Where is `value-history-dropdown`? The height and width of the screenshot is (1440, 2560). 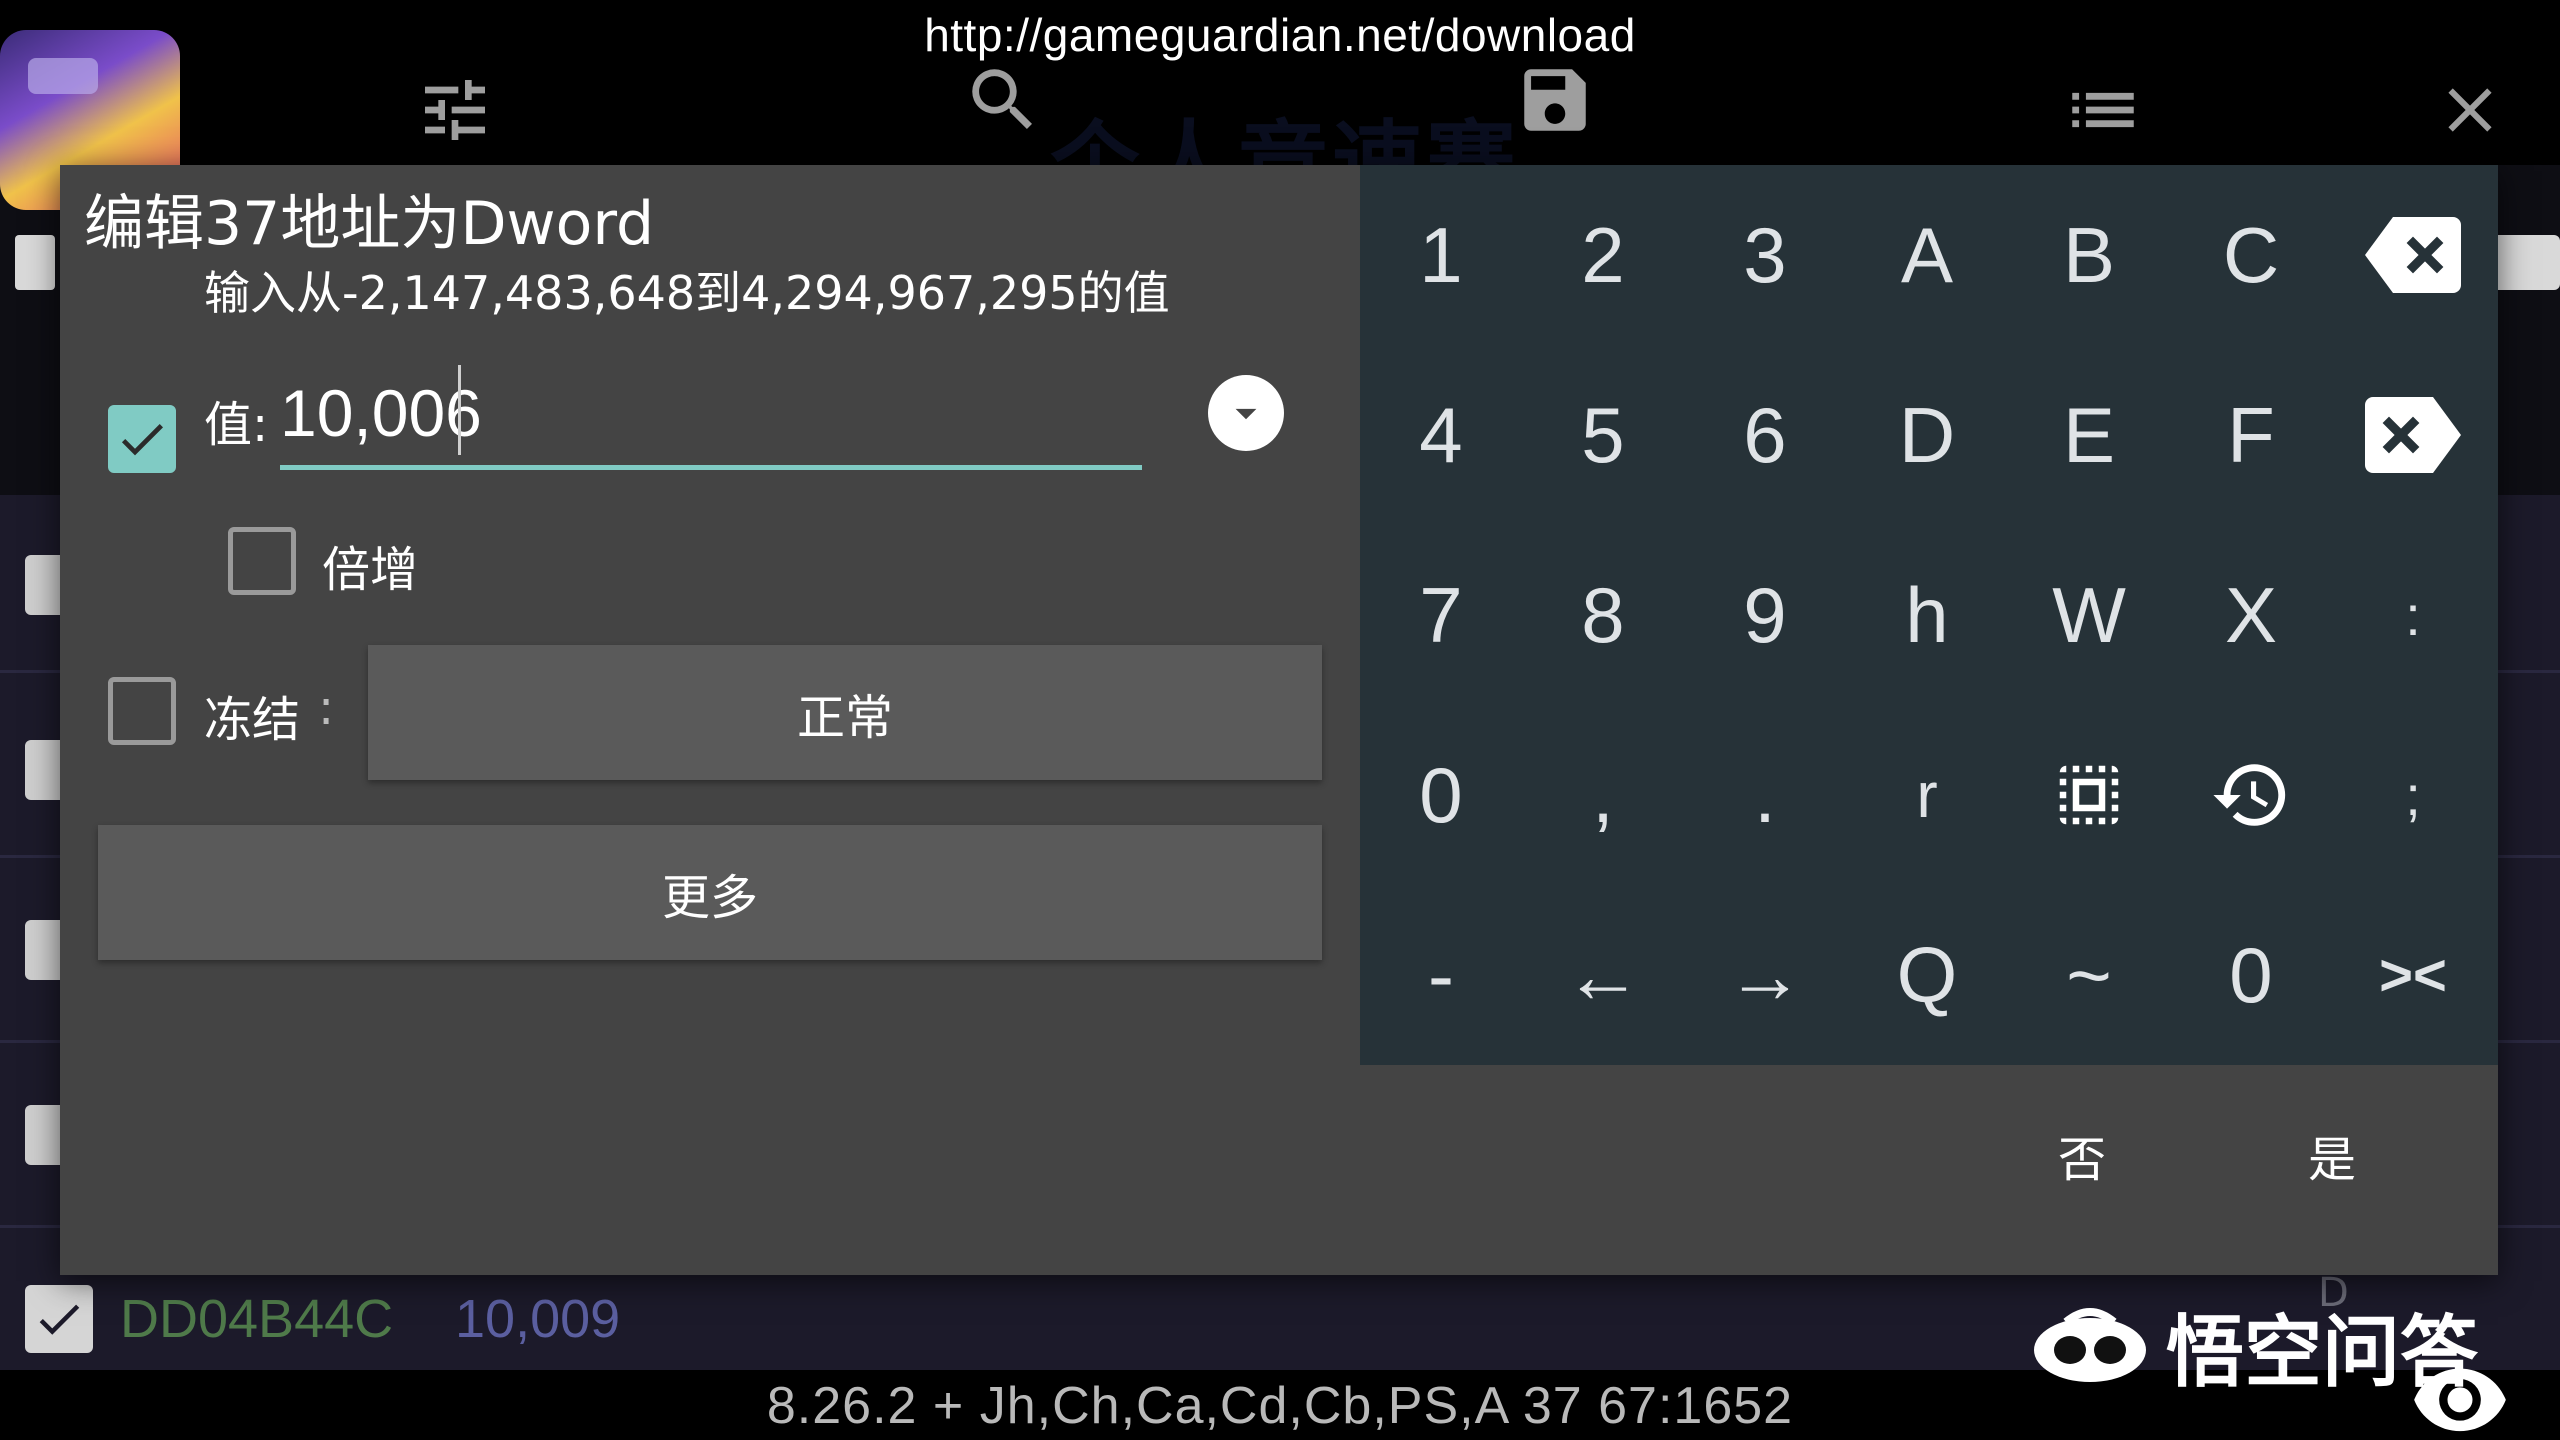 value-history-dropdown is located at coordinates (1246, 413).